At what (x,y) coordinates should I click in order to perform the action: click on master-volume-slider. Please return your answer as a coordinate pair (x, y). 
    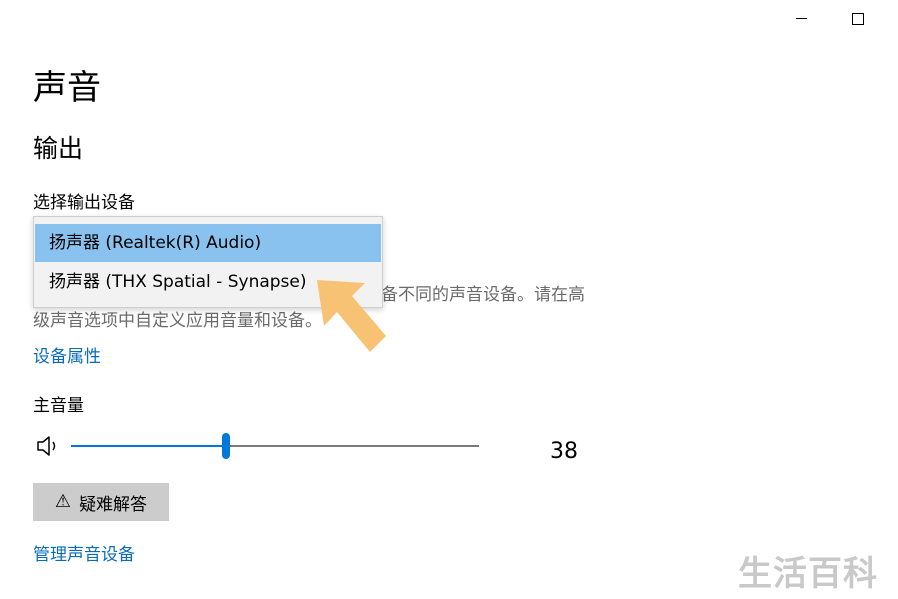
    Looking at the image, I should click on (275, 446).